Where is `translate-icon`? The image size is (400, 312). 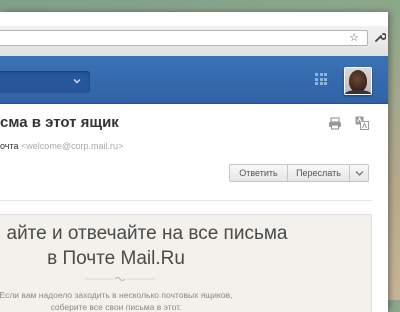
translate-icon is located at coordinates (362, 123).